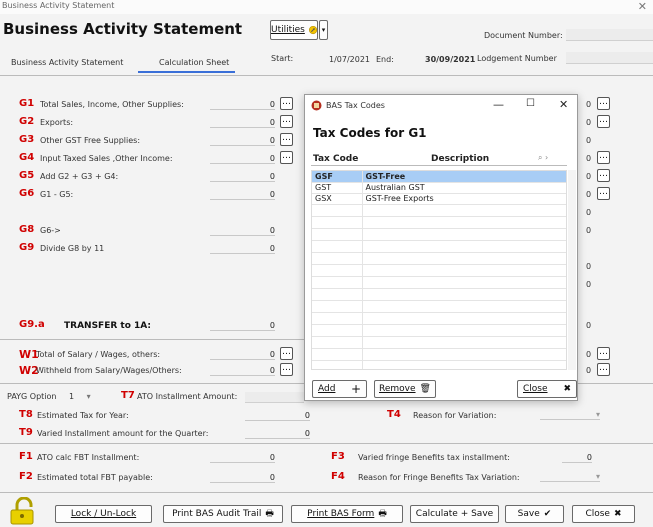  I want to click on start-label: Start:, so click(282, 58).